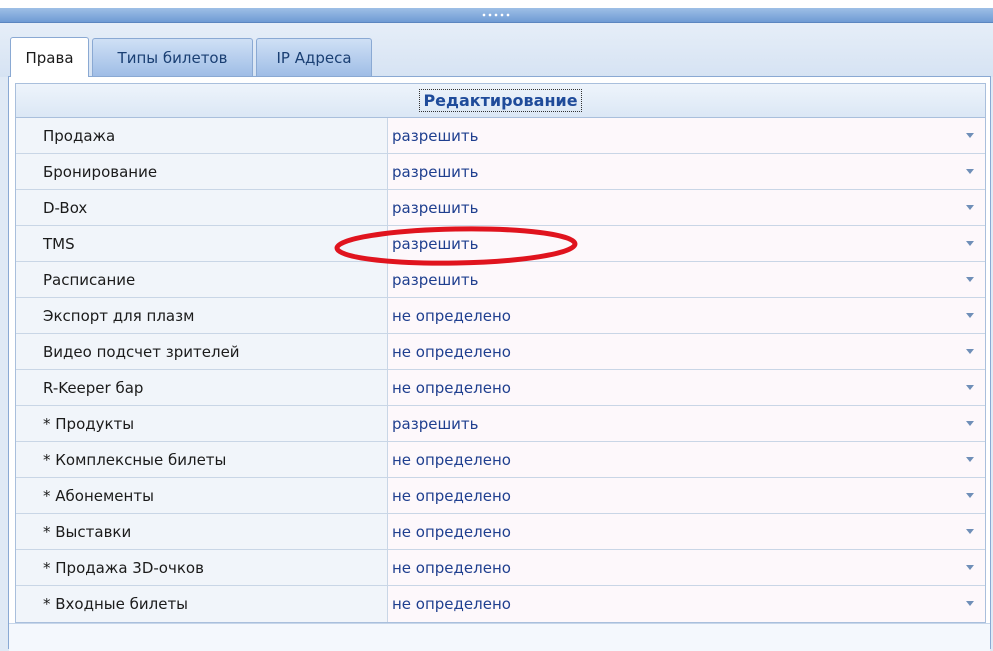  I want to click on tab-ticket-types: Типы билетов, so click(172, 57).